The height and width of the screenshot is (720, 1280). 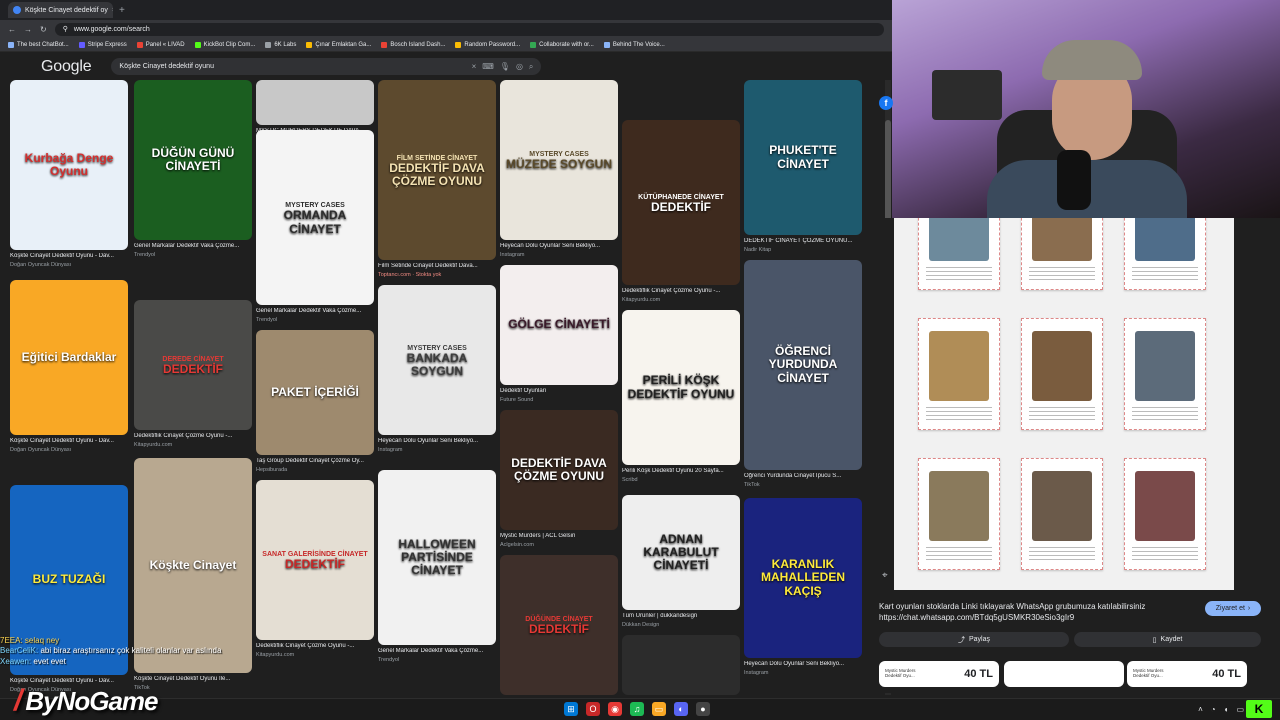 I want to click on bookmark-item: Stripe Express, so click(x=102, y=44).